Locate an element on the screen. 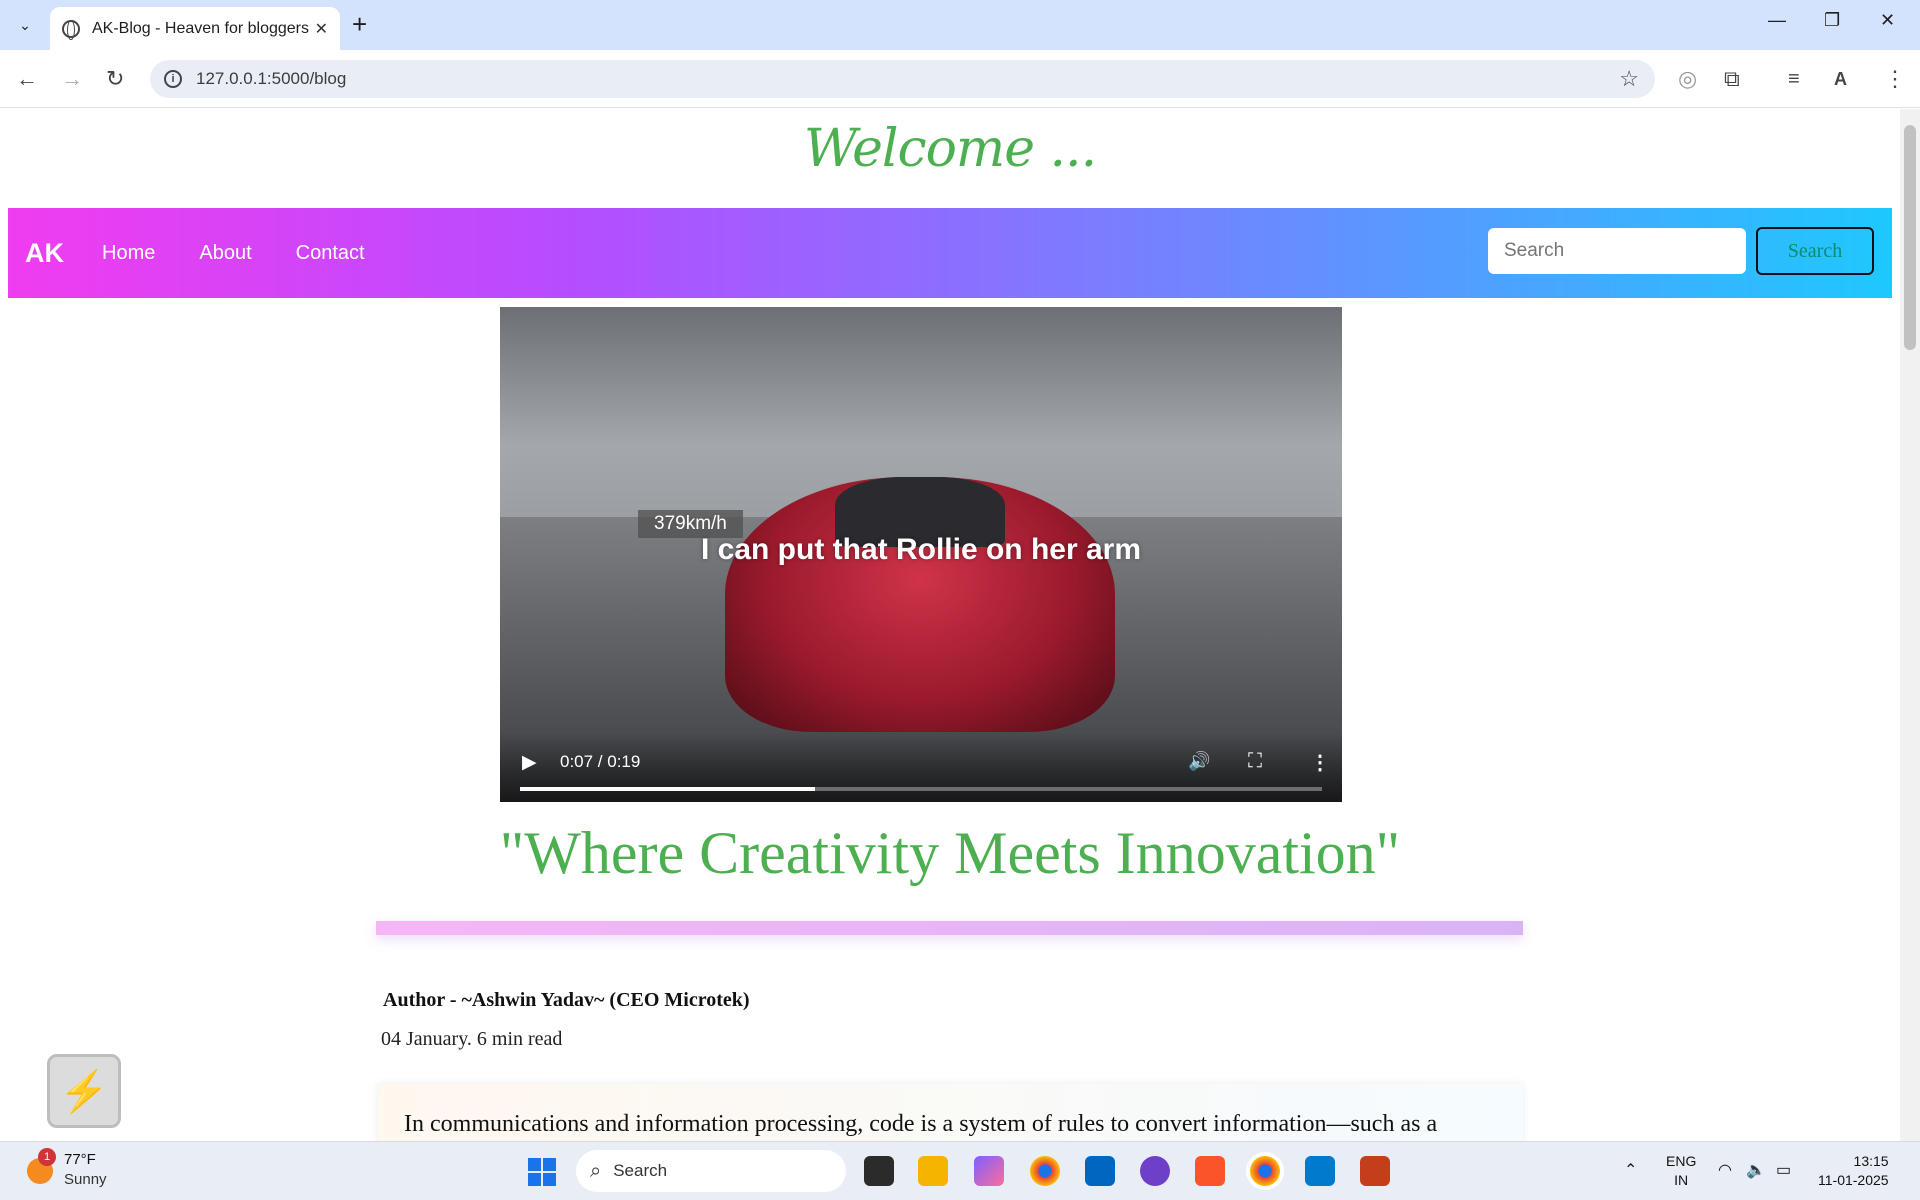 This screenshot has height=1200, width=1920. tab-search-chevron-icon: ⌄ is located at coordinates (25, 25).